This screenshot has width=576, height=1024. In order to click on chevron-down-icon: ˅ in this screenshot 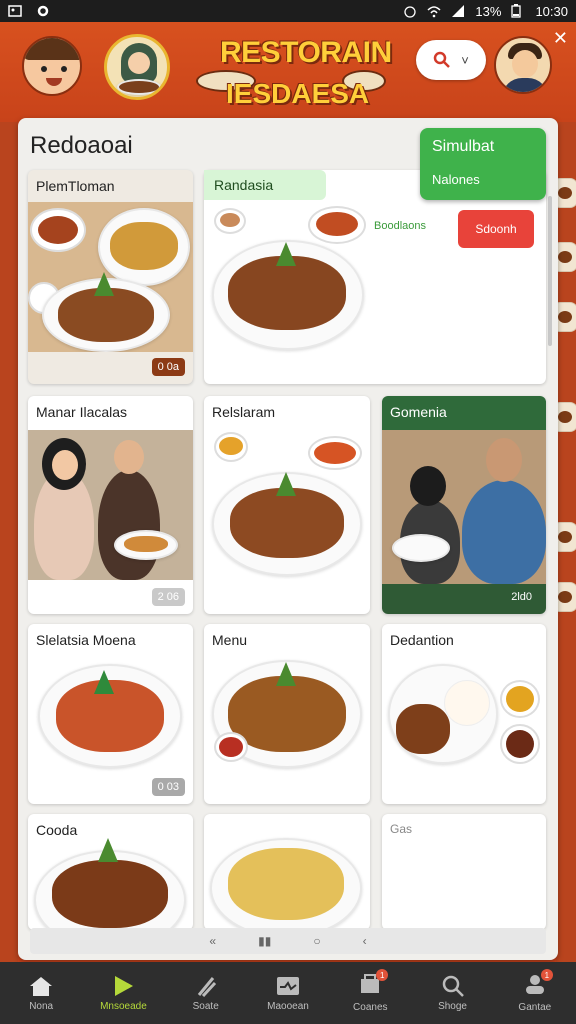, I will do `click(465, 60)`.